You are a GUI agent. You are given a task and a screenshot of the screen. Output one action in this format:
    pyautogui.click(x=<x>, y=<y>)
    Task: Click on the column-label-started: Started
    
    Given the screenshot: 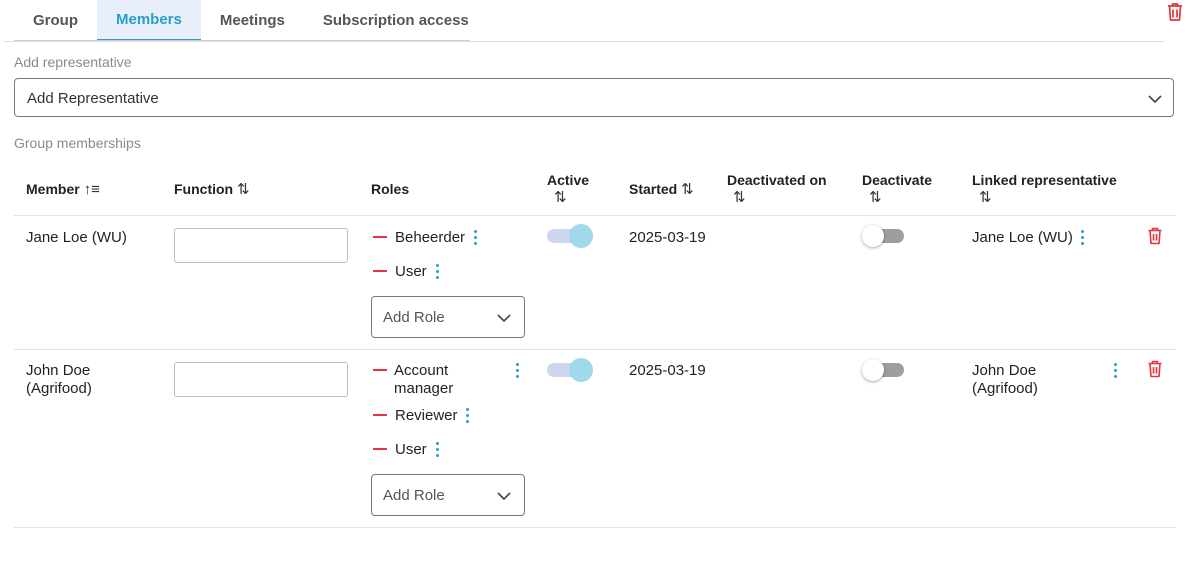 What is the action you would take?
    pyautogui.click(x=653, y=189)
    